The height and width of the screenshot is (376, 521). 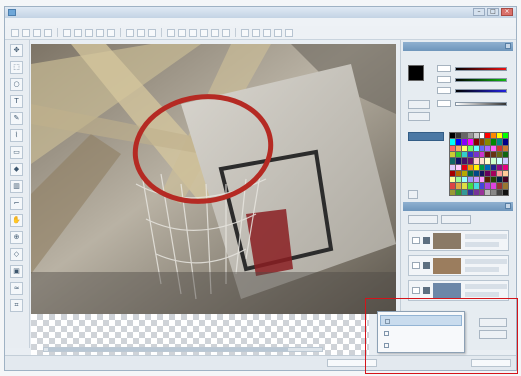 I want to click on red-slider, so click(x=481, y=69).